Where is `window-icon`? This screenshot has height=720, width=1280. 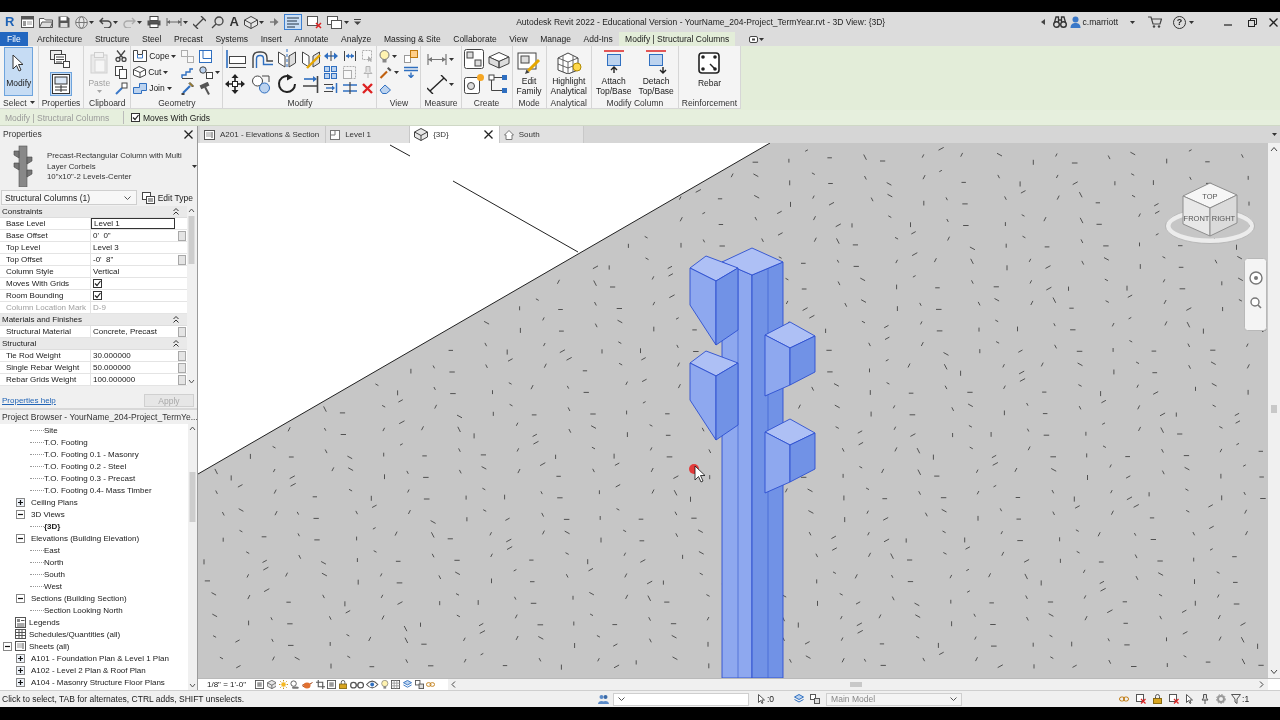
window-icon is located at coordinates (28, 22).